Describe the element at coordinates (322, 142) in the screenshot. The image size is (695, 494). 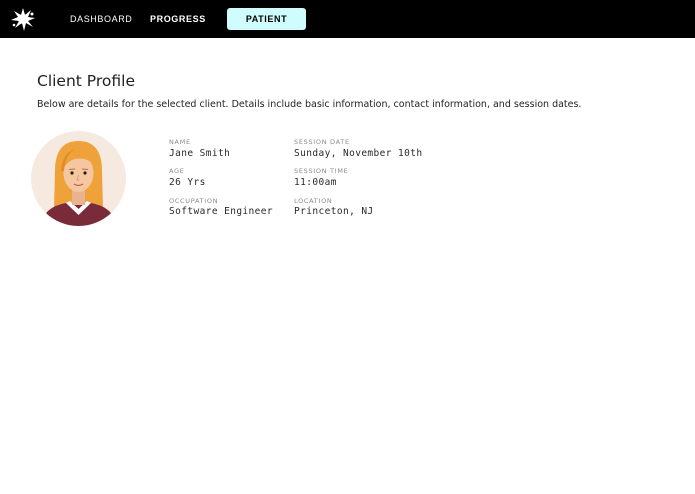
I see `session-date-label: SESSION DATE` at that location.